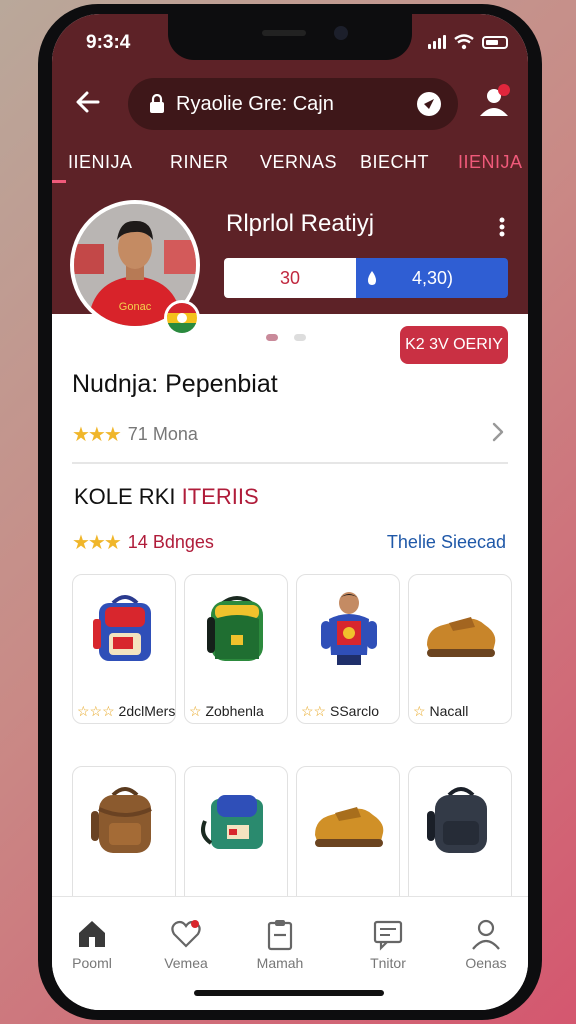  I want to click on lock-icon, so click(157, 103).